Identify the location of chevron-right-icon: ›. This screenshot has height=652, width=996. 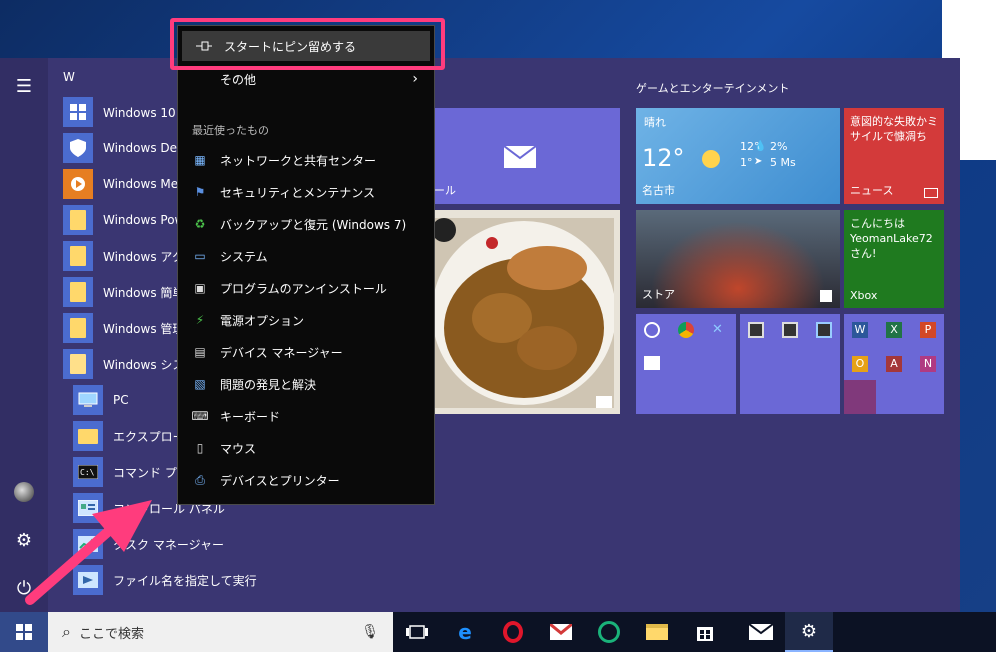
(415, 79).